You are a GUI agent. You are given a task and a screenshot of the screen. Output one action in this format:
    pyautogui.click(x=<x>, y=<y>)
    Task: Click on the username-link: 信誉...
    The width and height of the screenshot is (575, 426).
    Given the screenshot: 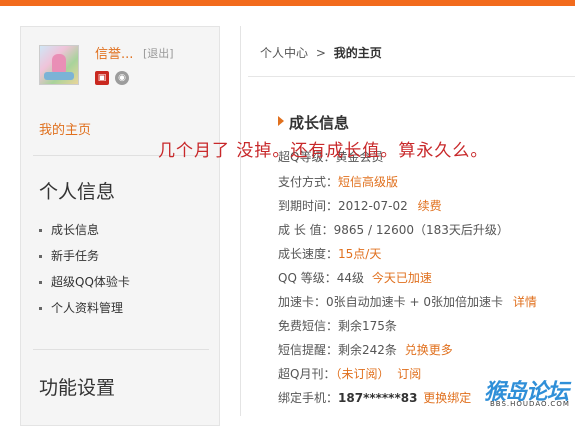 What is the action you would take?
    pyautogui.click(x=114, y=52)
    